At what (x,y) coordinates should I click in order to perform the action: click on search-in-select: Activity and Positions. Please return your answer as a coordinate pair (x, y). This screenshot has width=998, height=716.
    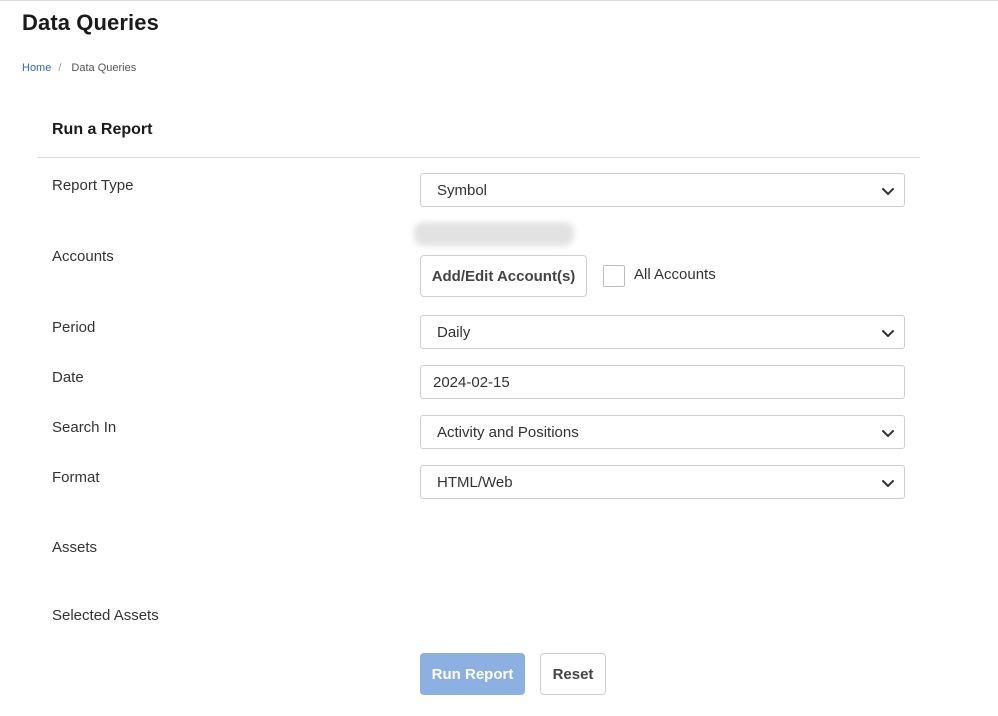
    Looking at the image, I should click on (662, 432).